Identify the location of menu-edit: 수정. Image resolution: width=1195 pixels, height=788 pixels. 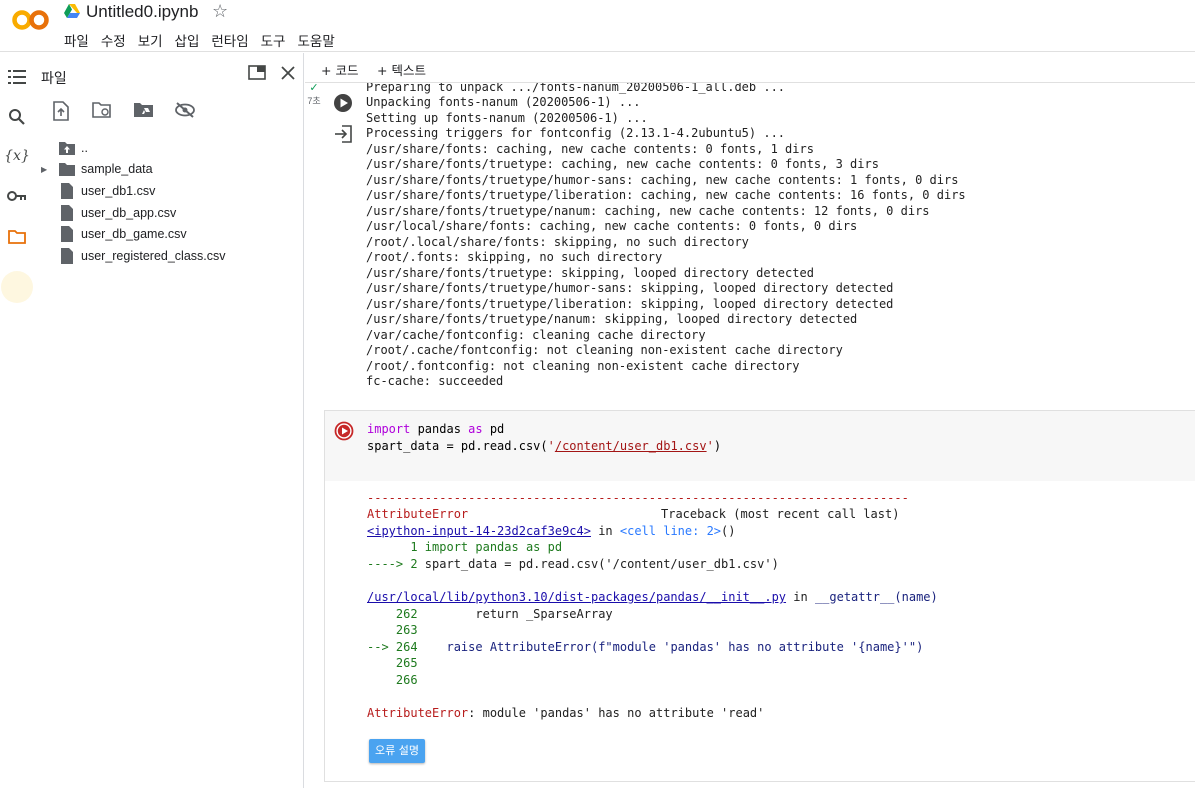
(113, 40).